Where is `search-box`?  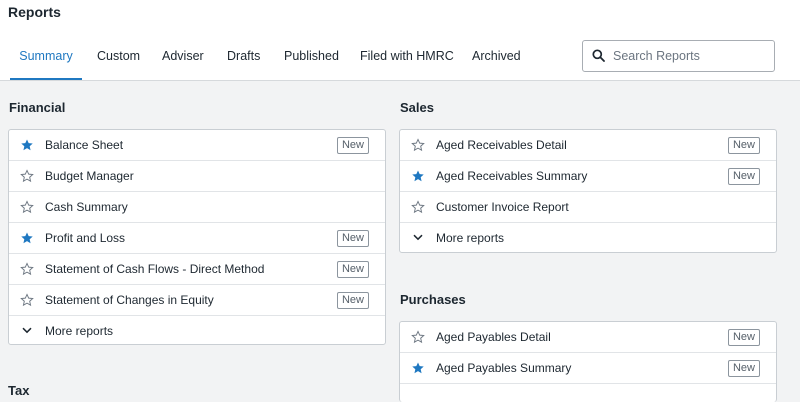
search-box is located at coordinates (678, 56).